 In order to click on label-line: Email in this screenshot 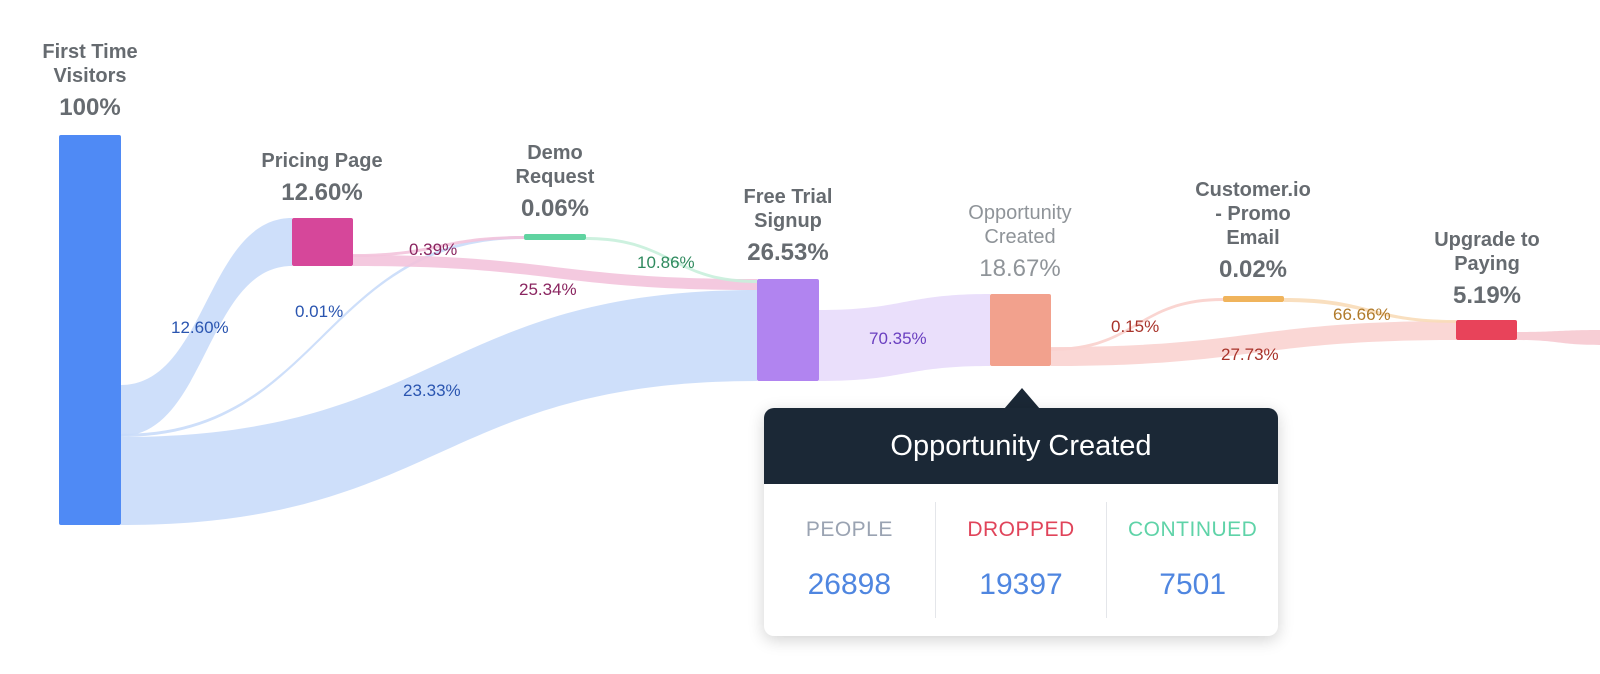, I will do `click(1253, 238)`.